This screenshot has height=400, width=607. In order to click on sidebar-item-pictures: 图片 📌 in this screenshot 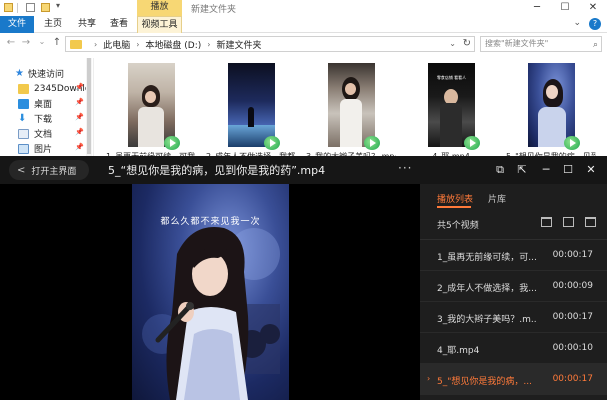, I will do `click(47, 148)`.